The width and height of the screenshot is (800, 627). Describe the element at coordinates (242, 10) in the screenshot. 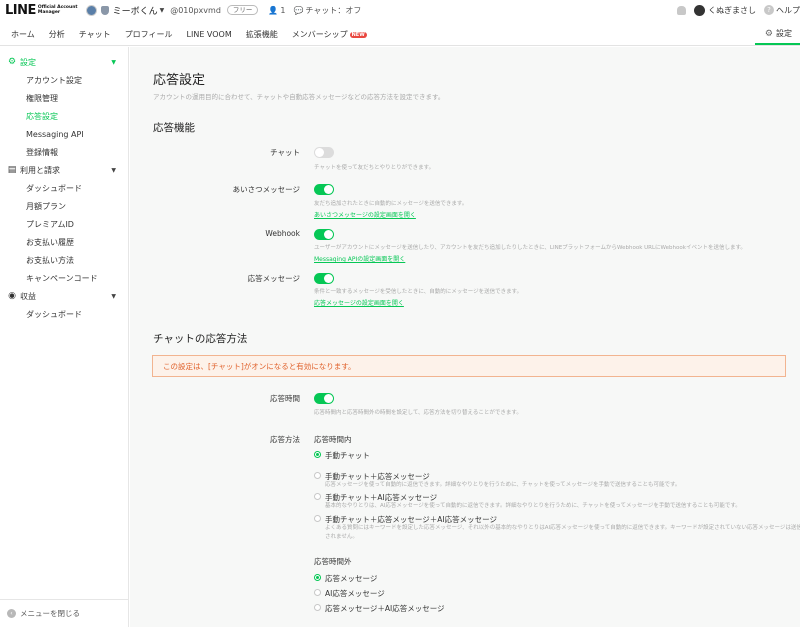

I see `plan-badge: フリー` at that location.